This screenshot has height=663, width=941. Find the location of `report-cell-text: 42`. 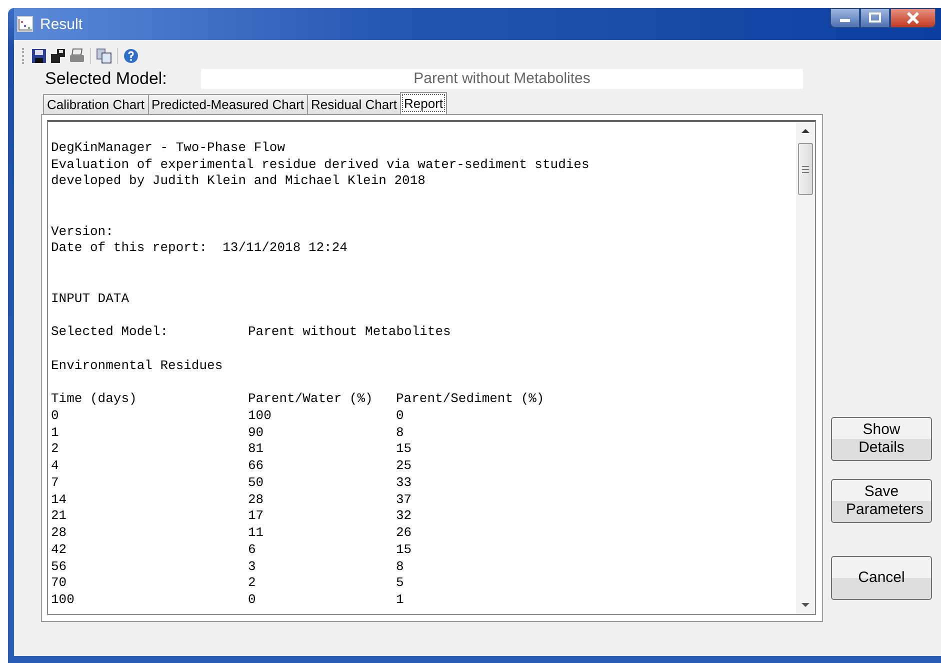

report-cell-text: 42 is located at coordinates (59, 550).